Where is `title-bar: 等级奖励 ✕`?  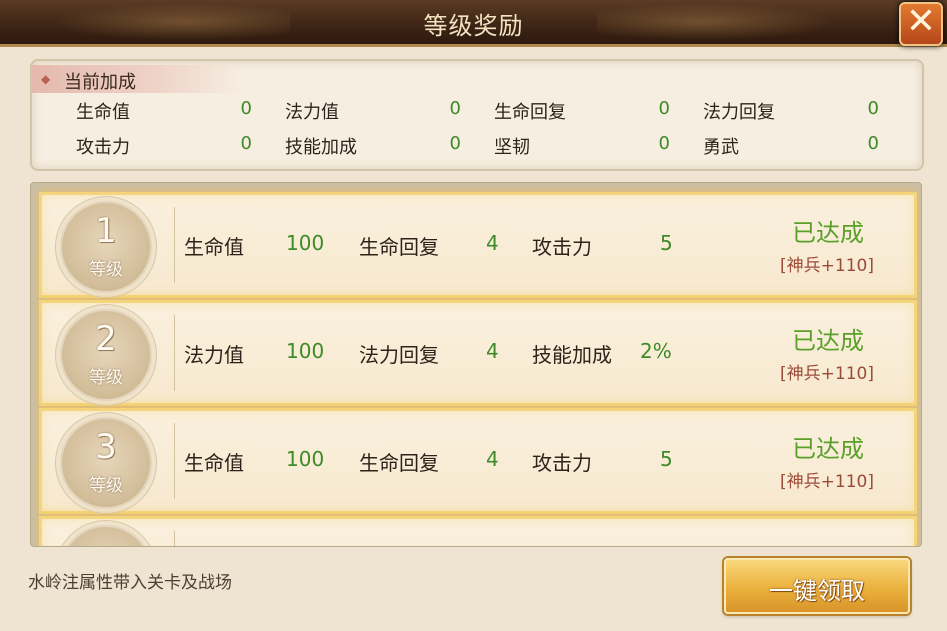
title-bar: 等级奖励 ✕ is located at coordinates (473, 23).